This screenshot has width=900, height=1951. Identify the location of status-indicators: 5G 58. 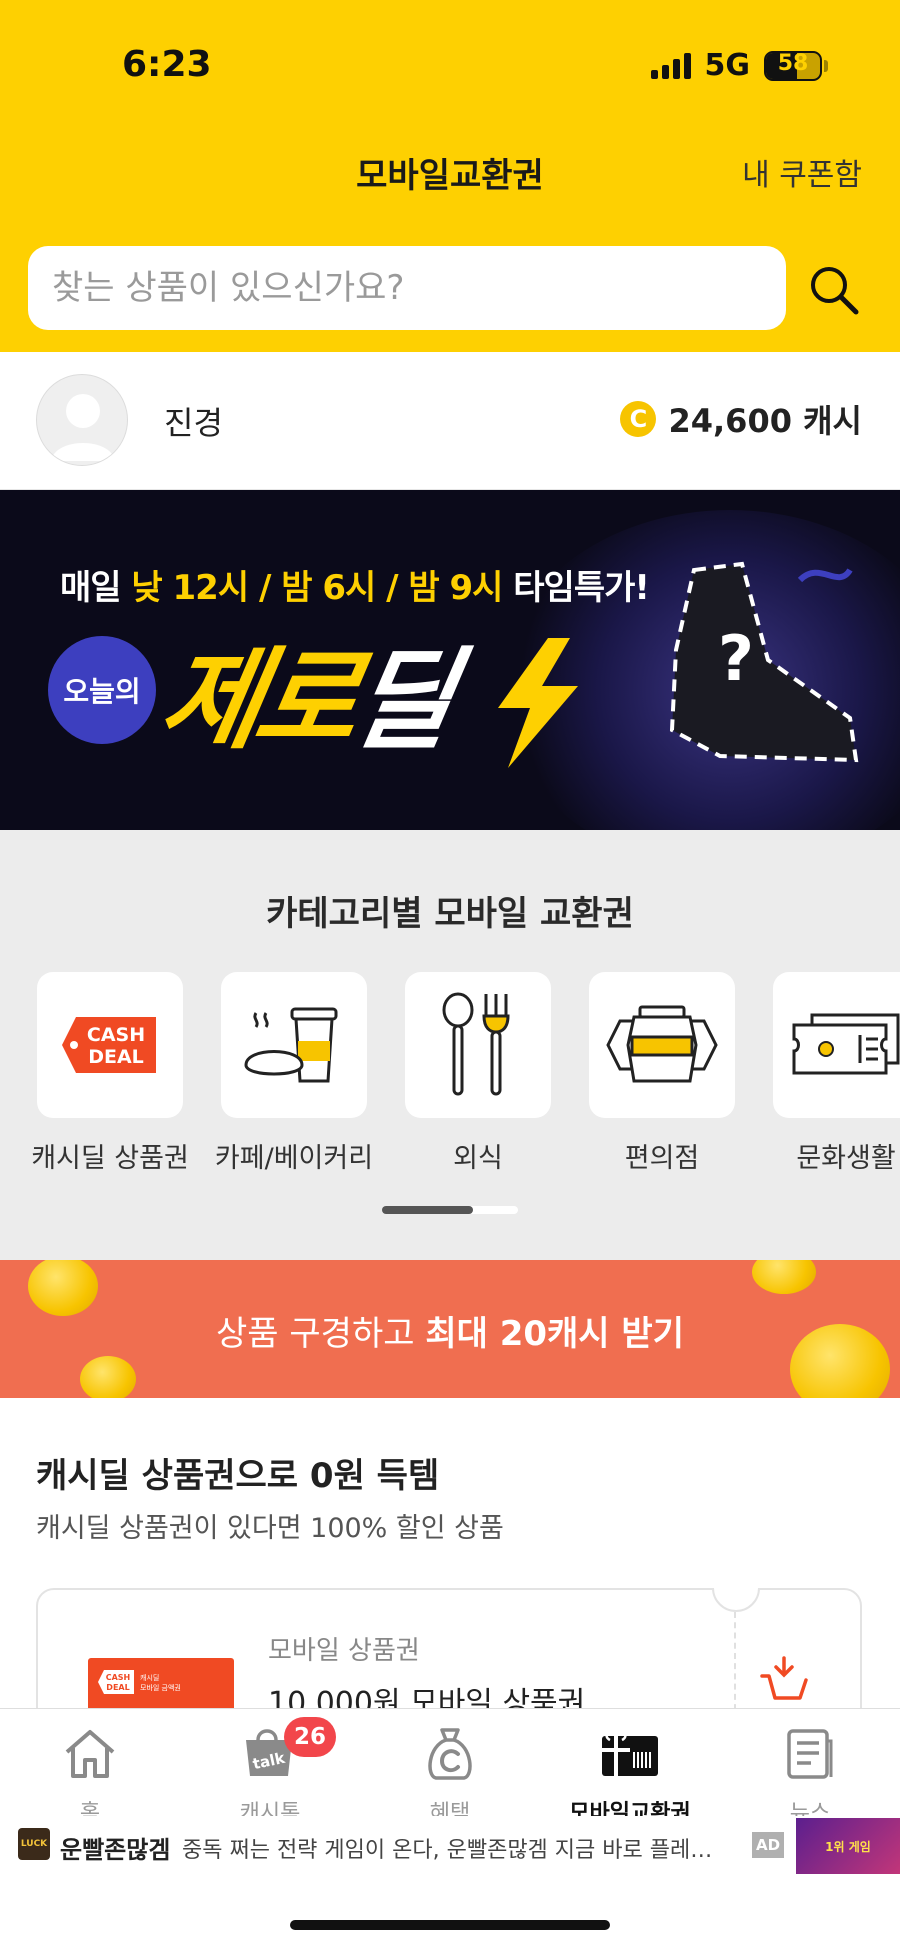
(739, 65).